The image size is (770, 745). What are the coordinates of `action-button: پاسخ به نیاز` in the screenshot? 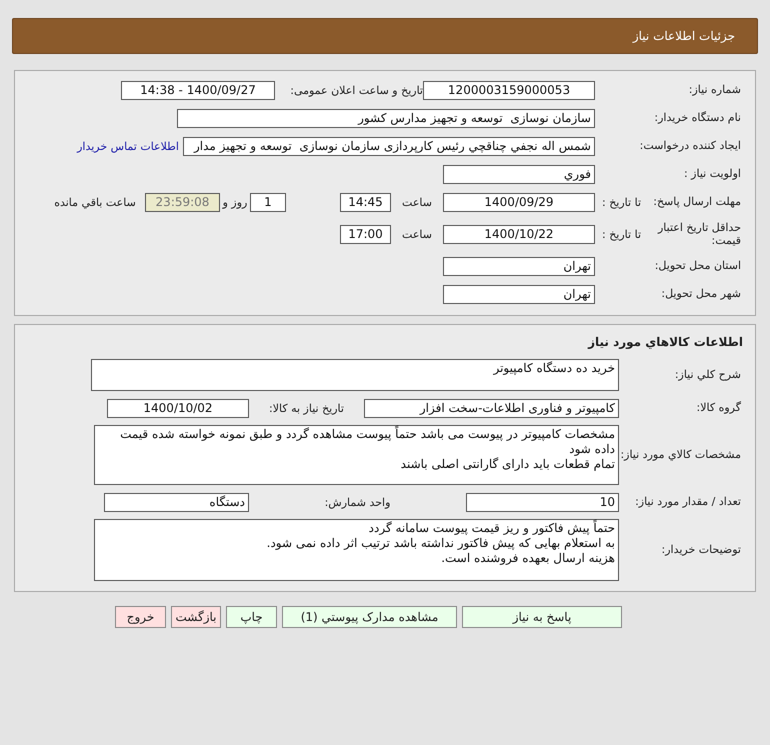 It's located at (542, 617).